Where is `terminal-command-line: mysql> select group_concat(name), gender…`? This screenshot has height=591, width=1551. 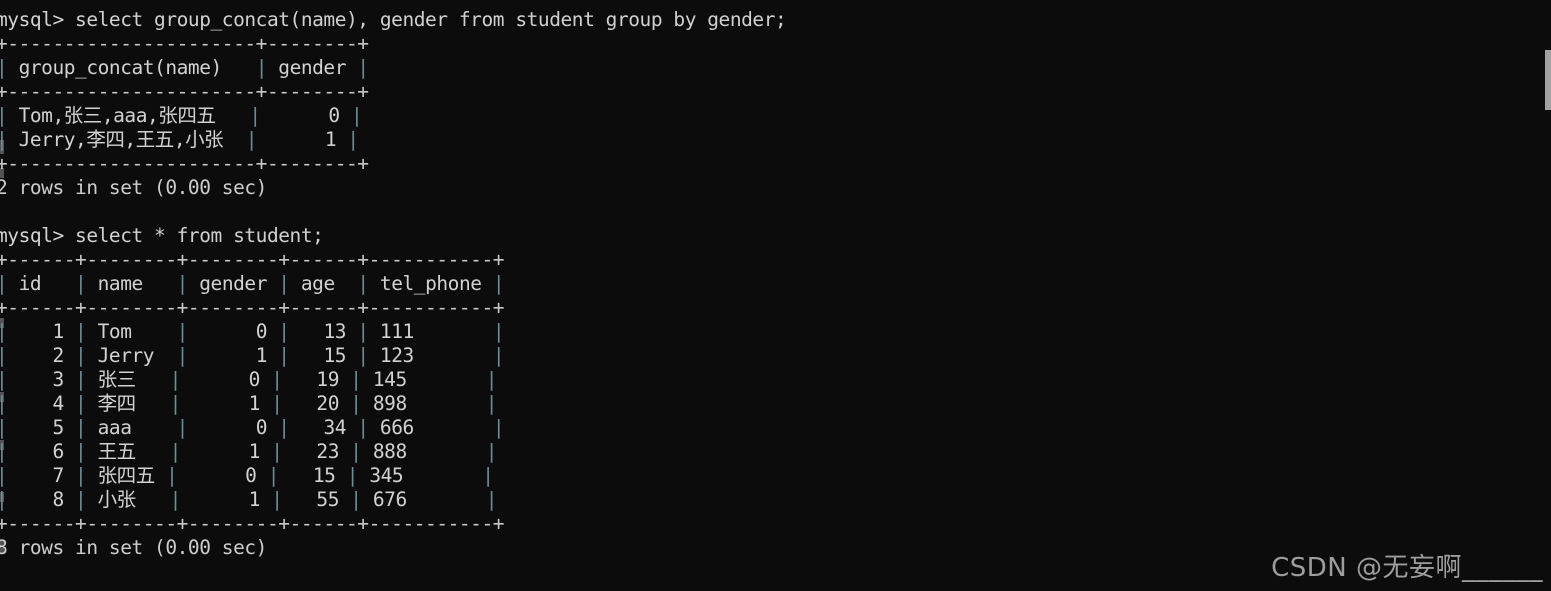 terminal-command-line: mysql> select group_concat(name), gender… is located at coordinates (768, 20).